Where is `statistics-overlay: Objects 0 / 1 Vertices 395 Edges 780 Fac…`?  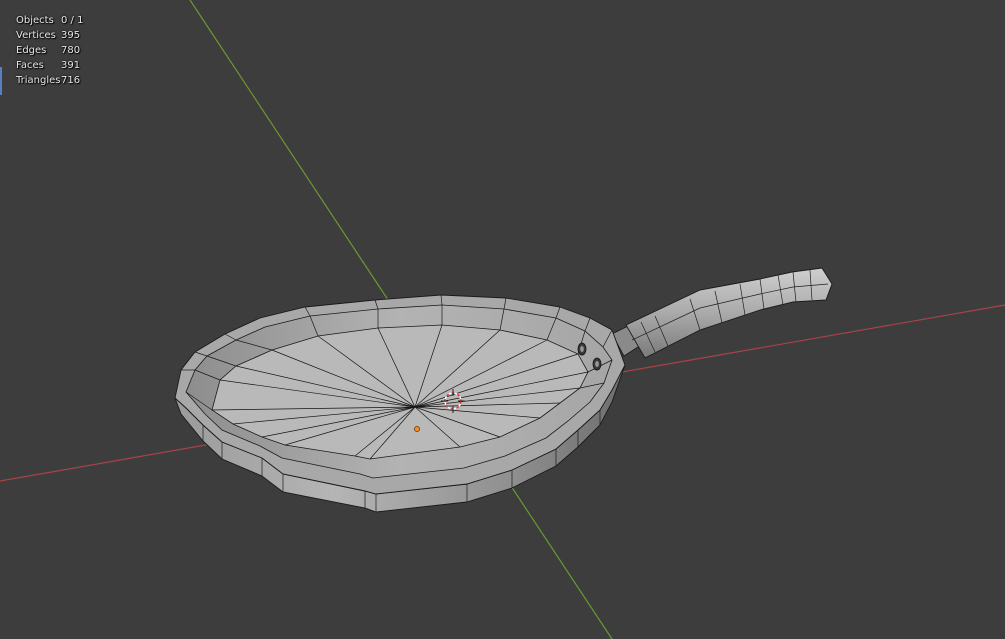 statistics-overlay: Objects 0 / 1 Vertices 395 Edges 780 Fac… is located at coordinates (49, 50).